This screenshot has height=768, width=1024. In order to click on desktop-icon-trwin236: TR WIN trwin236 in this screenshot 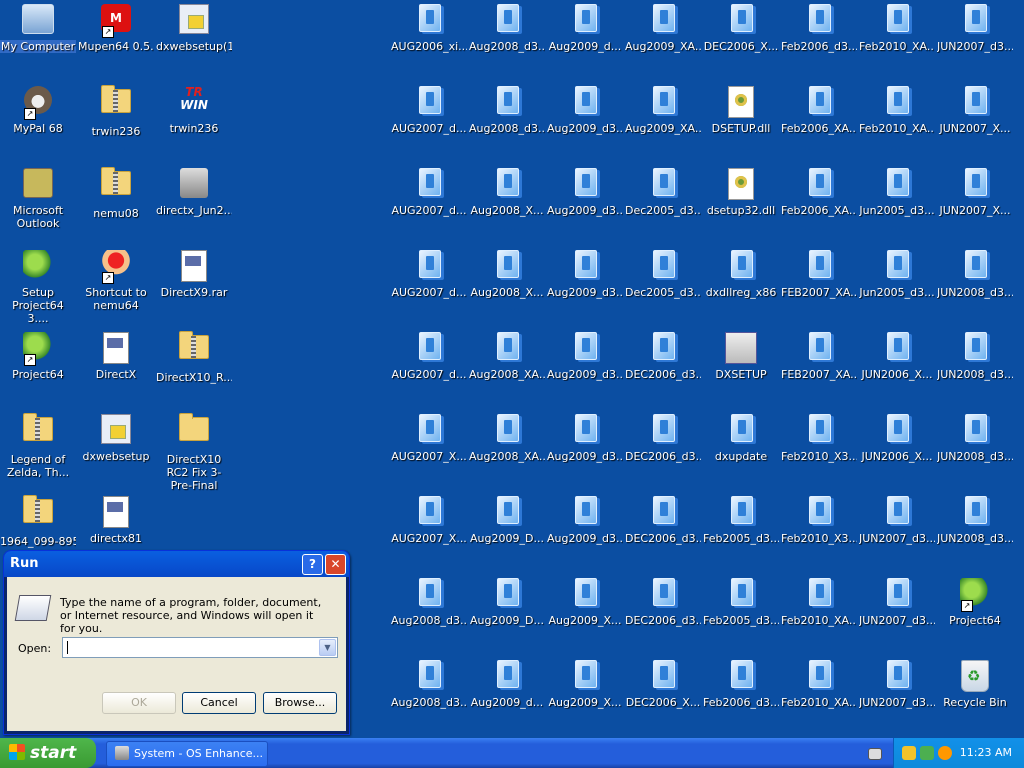, I will do `click(194, 124)`.